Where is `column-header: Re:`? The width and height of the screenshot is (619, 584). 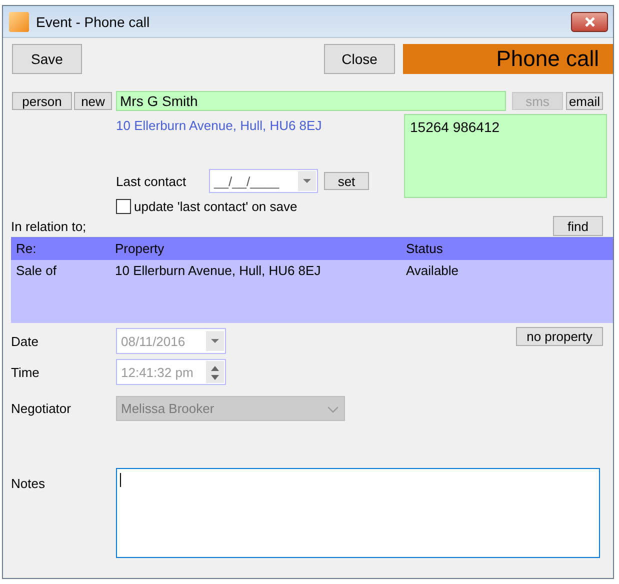 column-header: Re: is located at coordinates (26, 248).